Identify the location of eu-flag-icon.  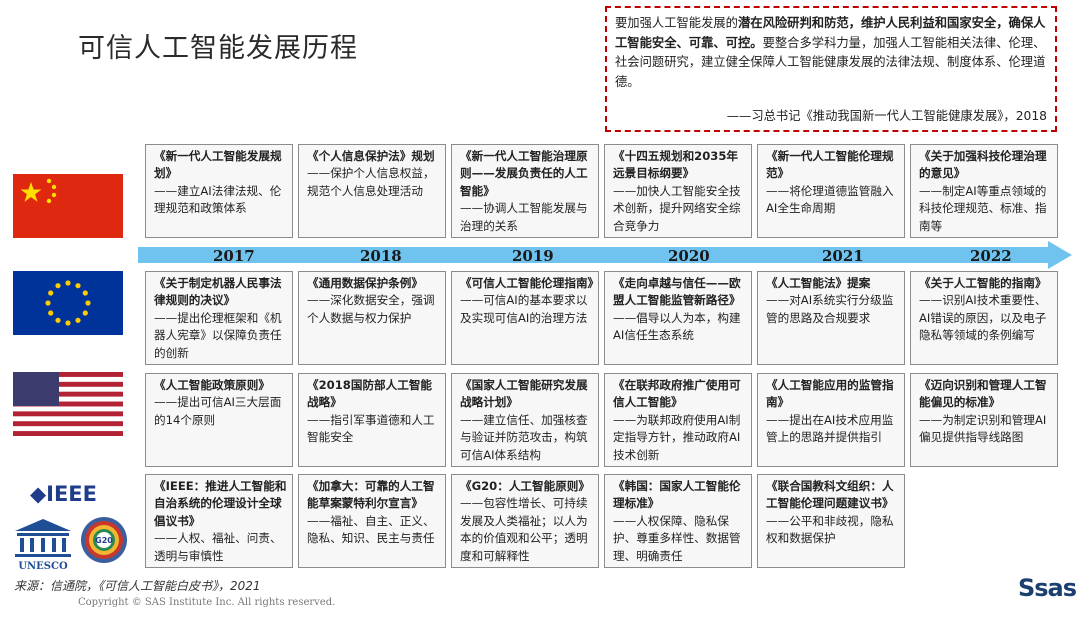
(68, 303).